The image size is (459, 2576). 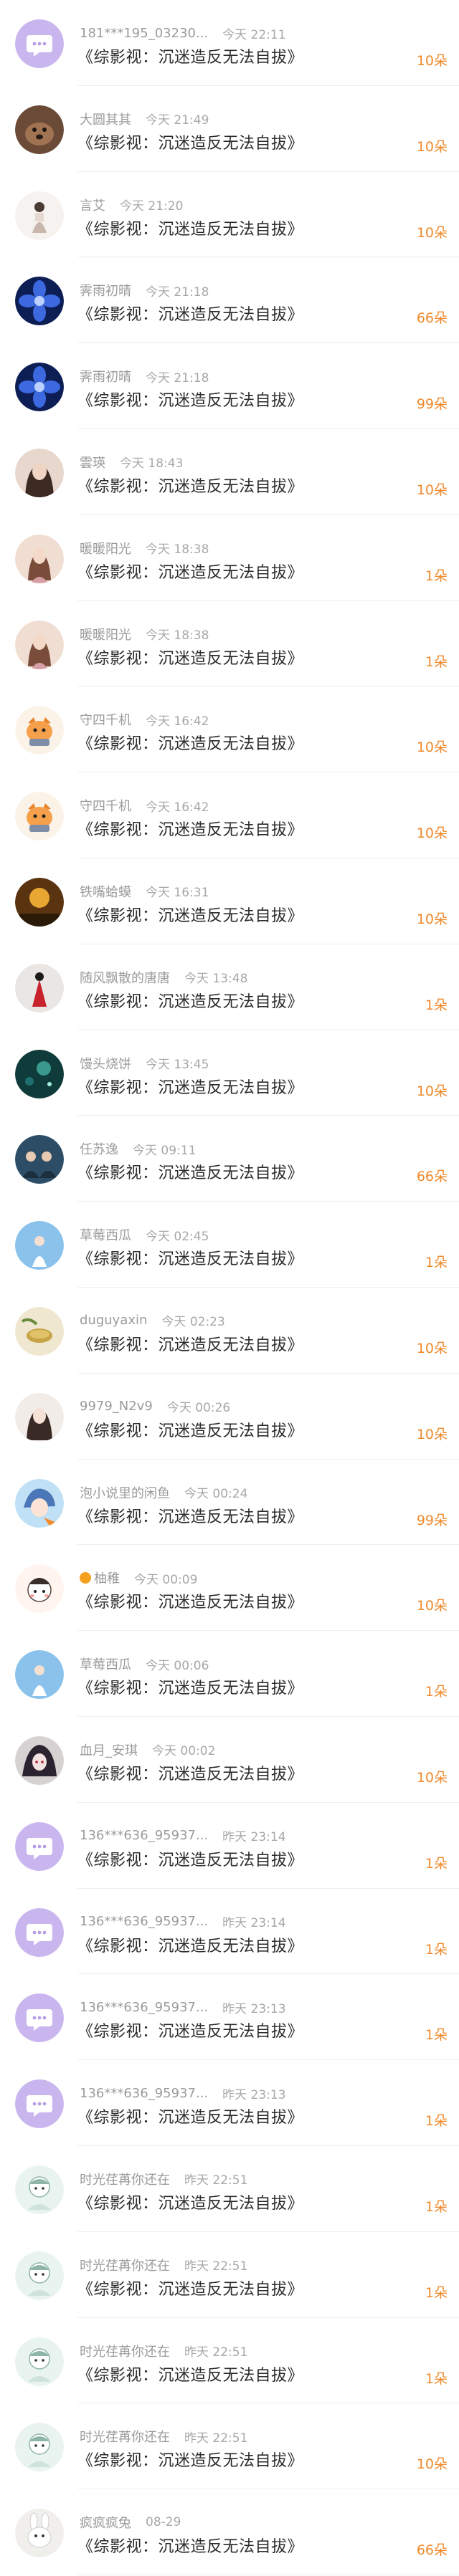 I want to click on gift-record-row: 疯疯疯兔 08-29 《综影视：沉迷造反无法自拔》 66朵, so click(x=229, y=2532).